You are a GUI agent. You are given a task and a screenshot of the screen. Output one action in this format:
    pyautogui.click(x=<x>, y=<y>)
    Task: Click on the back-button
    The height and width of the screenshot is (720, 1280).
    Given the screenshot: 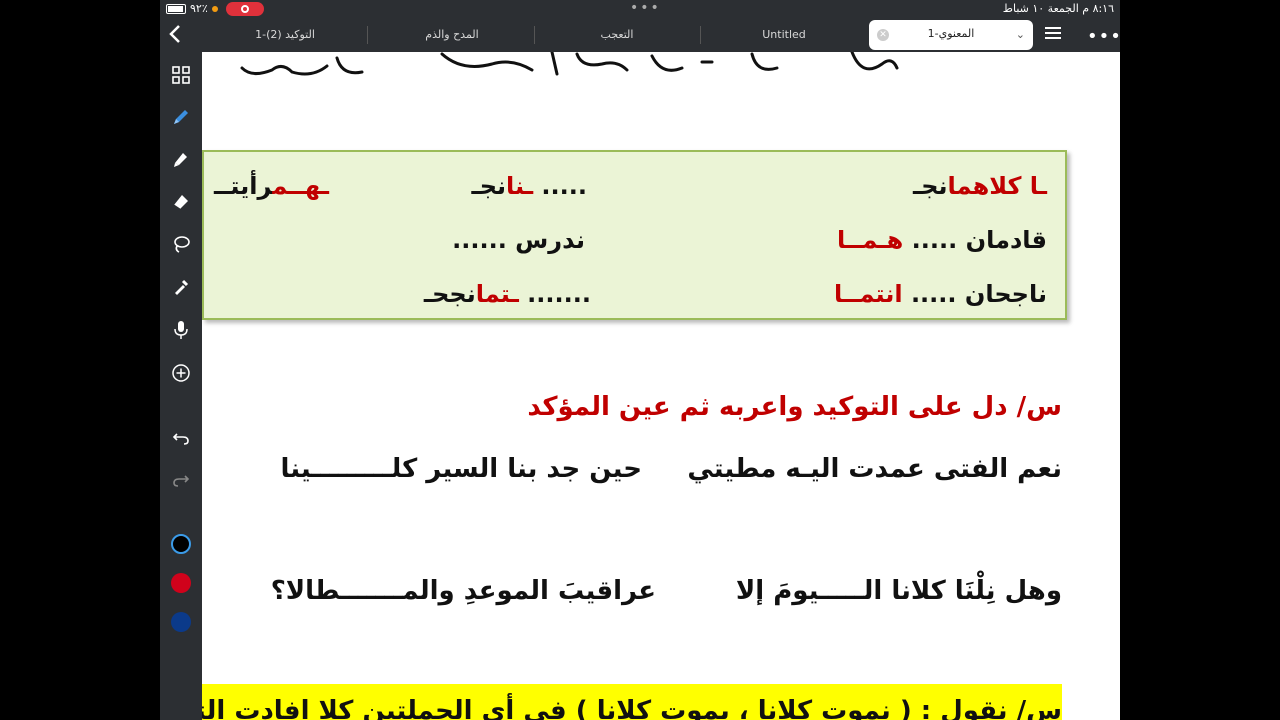 What is the action you would take?
    pyautogui.click(x=180, y=35)
    